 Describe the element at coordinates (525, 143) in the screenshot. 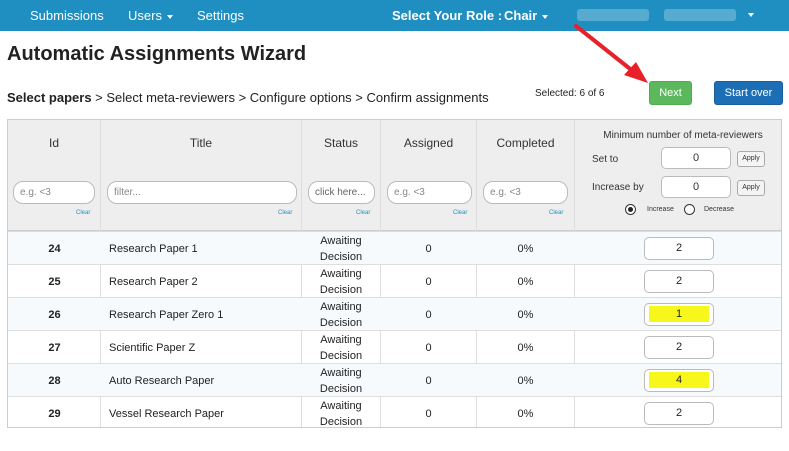

I see `header-completed: Completed` at that location.